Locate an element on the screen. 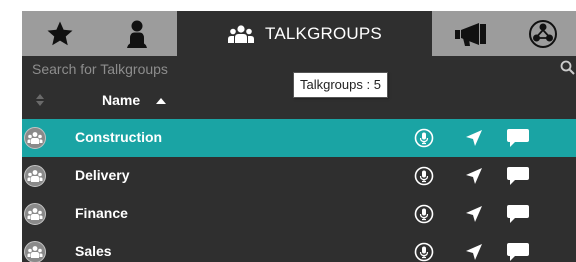 This screenshot has width=576, height=262. tab-talkgroups: TALKGROUPS is located at coordinates (304, 33).